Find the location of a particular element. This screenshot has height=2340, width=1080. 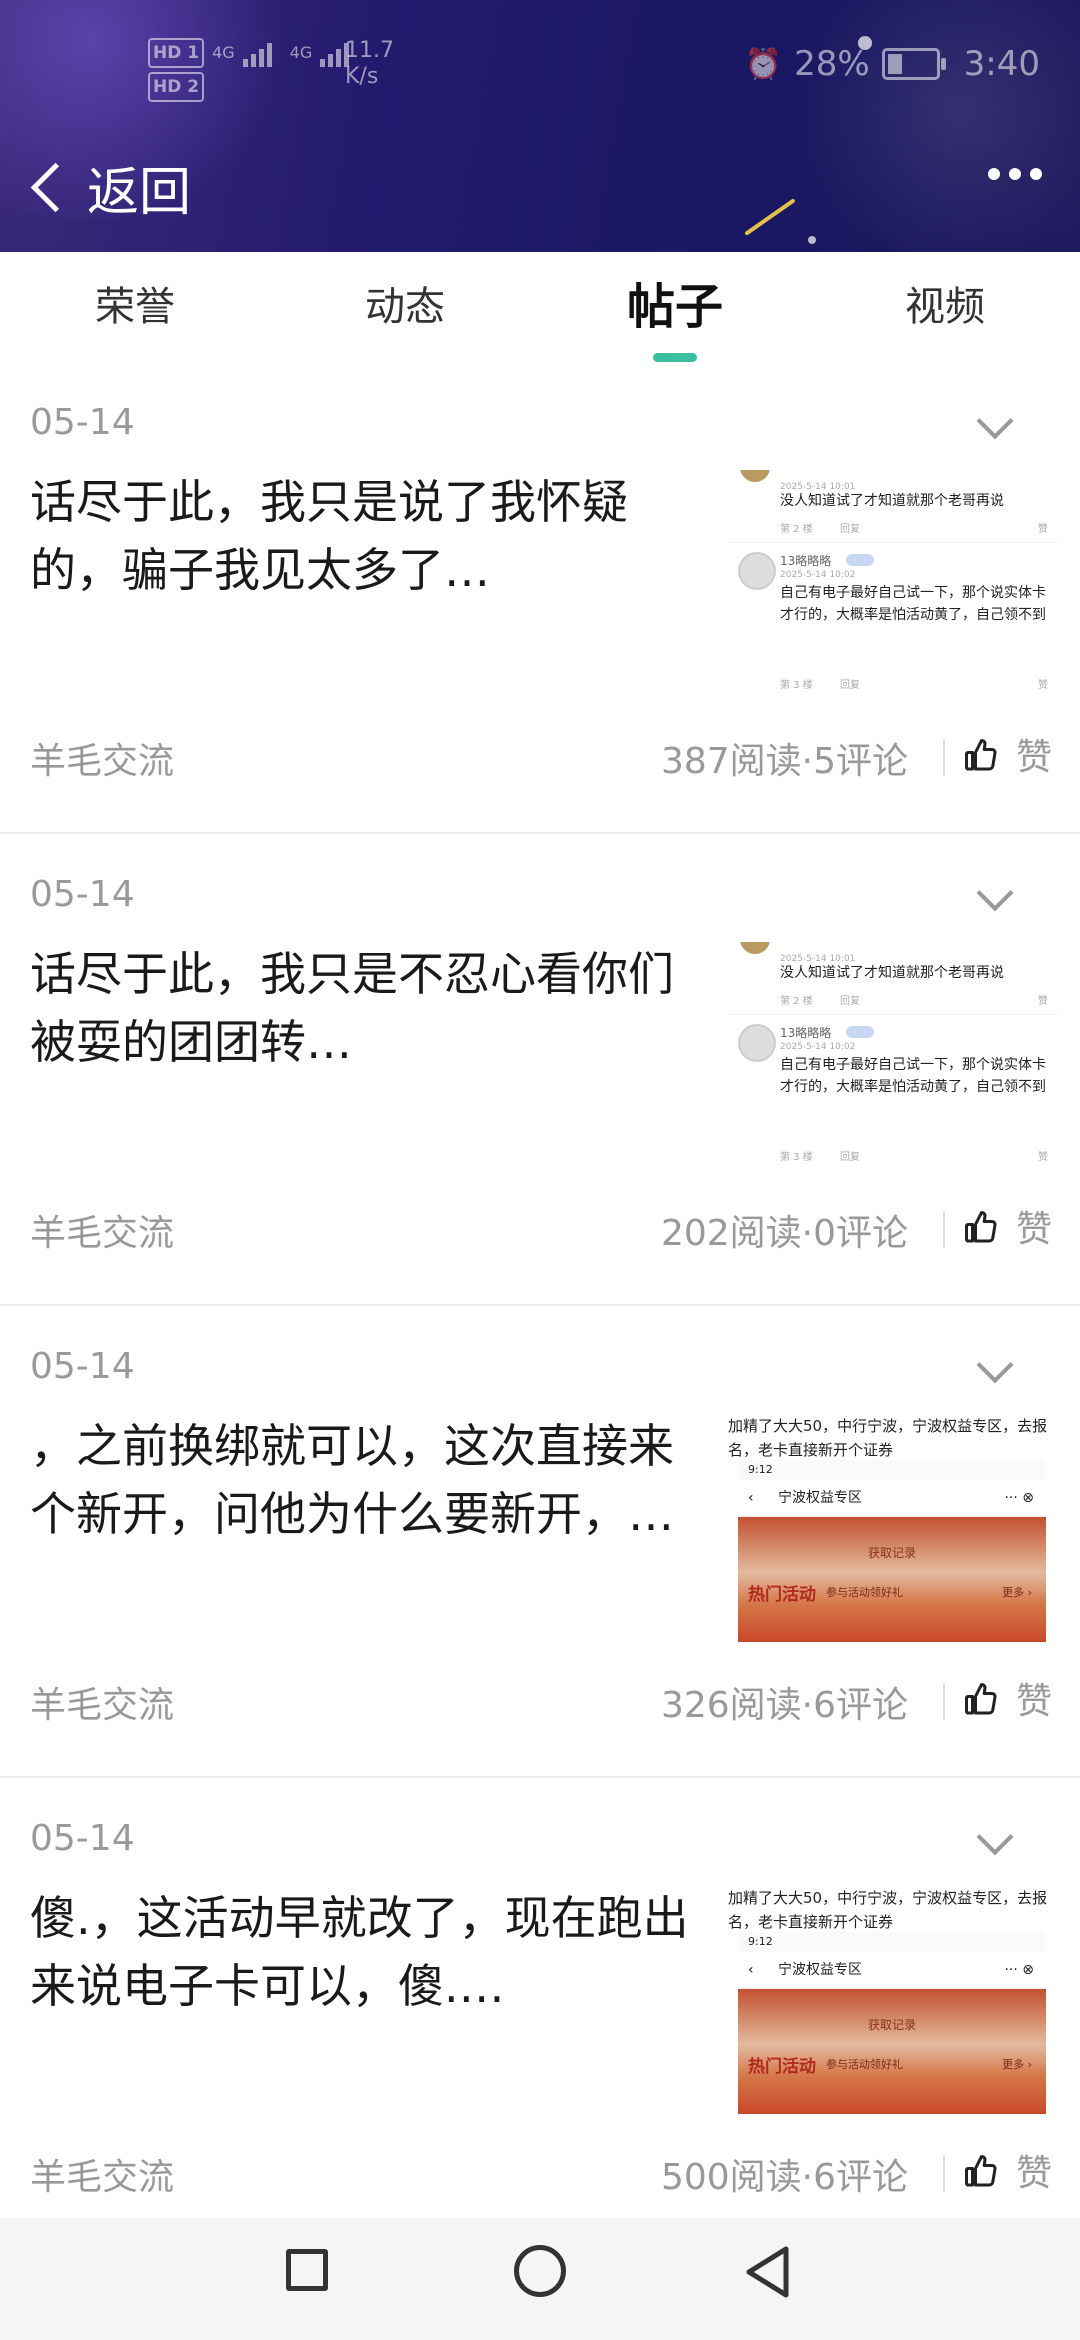

thumb-hot: 热门活动 is located at coordinates (782, 1595).